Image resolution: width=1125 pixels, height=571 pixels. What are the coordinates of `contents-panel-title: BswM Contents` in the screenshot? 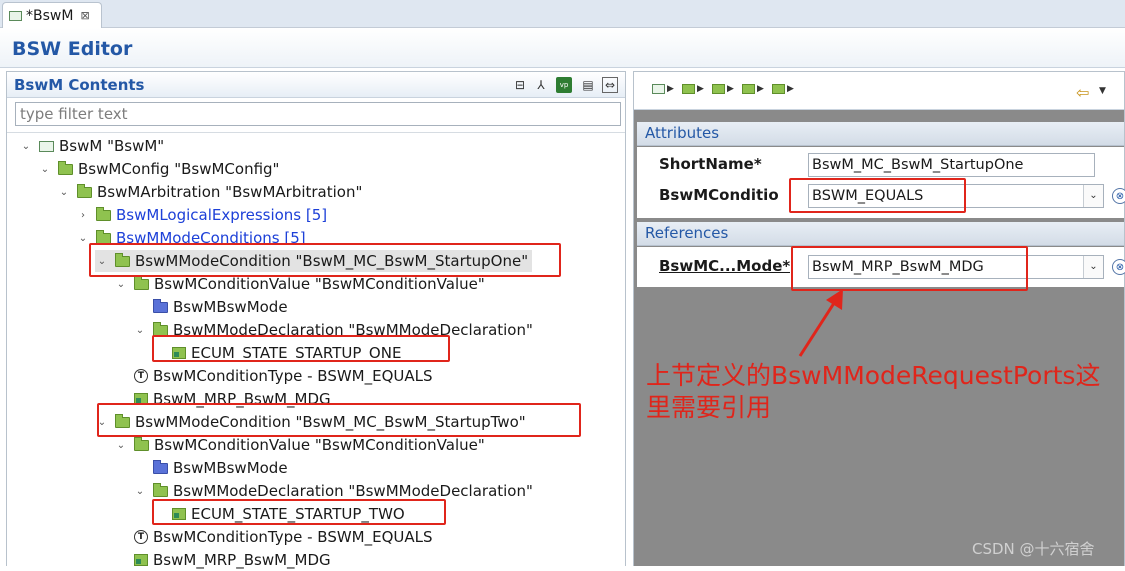 It's located at (79, 85).